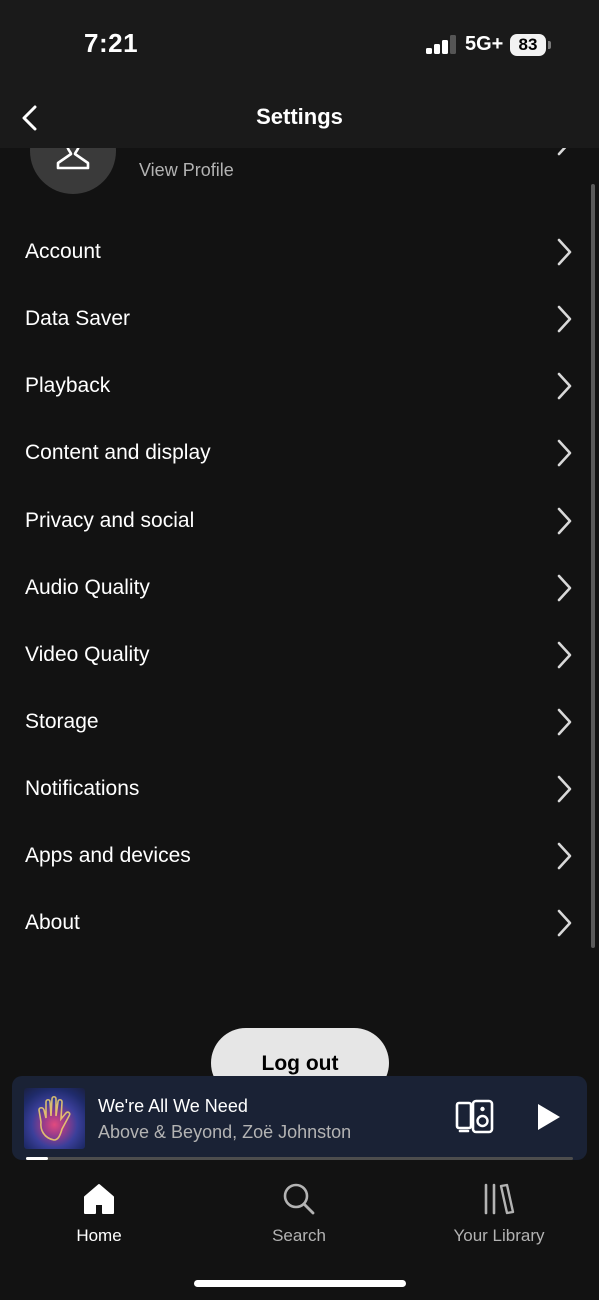 The width and height of the screenshot is (599, 1300). Describe the element at coordinates (87, 587) in the screenshot. I see `menu-item-label: Audio Quality` at that location.